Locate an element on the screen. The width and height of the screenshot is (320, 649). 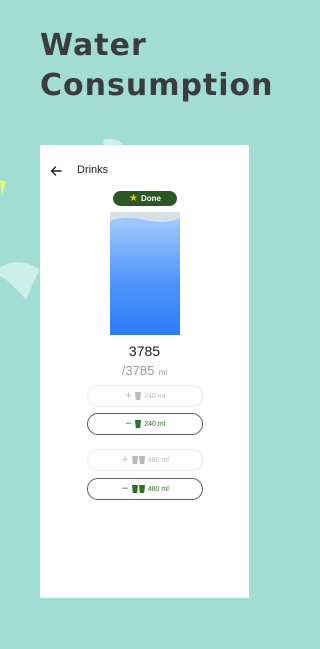
add-480-button: + 480 ml is located at coordinates (145, 460).